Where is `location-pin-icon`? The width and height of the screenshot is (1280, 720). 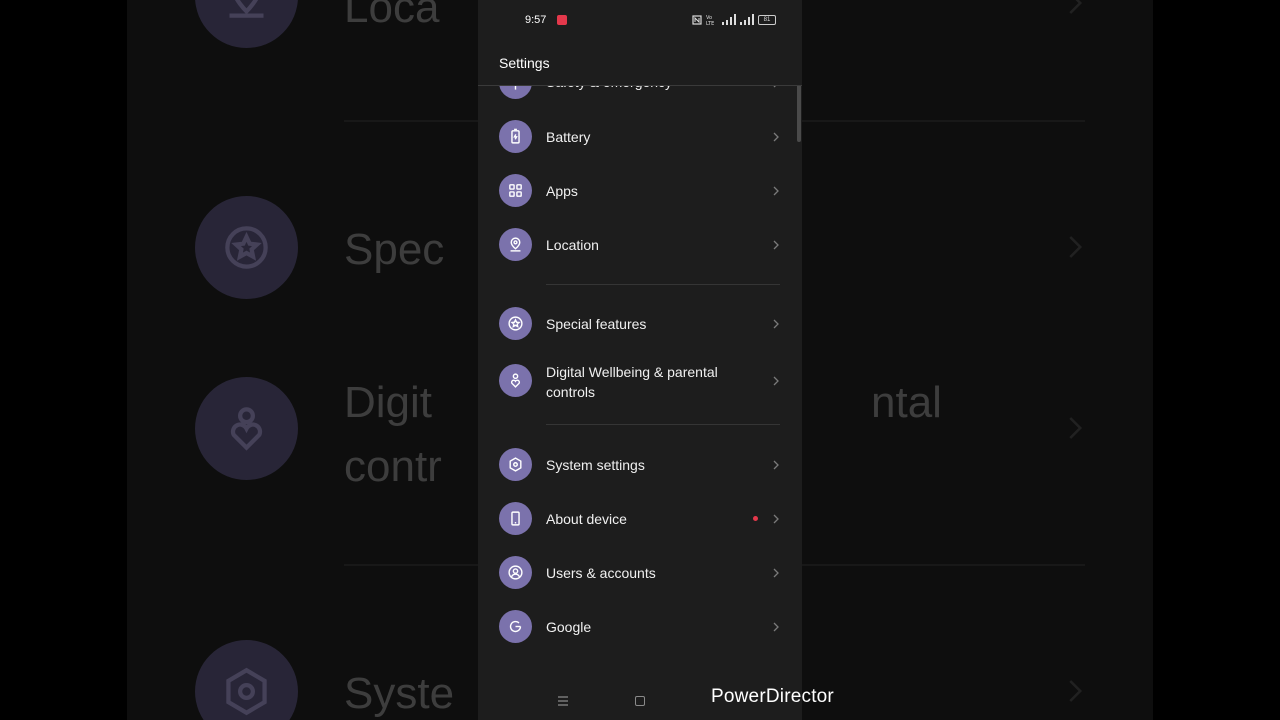
location-pin-icon is located at coordinates (515, 244).